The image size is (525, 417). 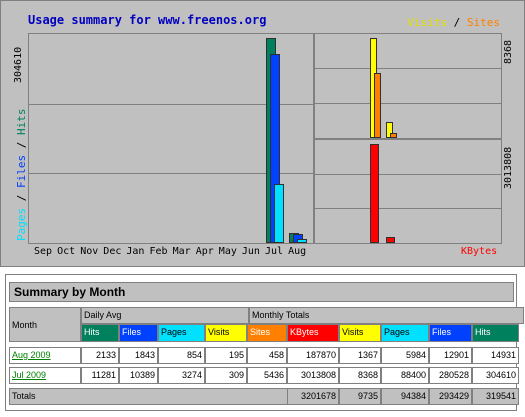 I want to click on monthly-totals-header: Monthly Totals, so click(x=386, y=315).